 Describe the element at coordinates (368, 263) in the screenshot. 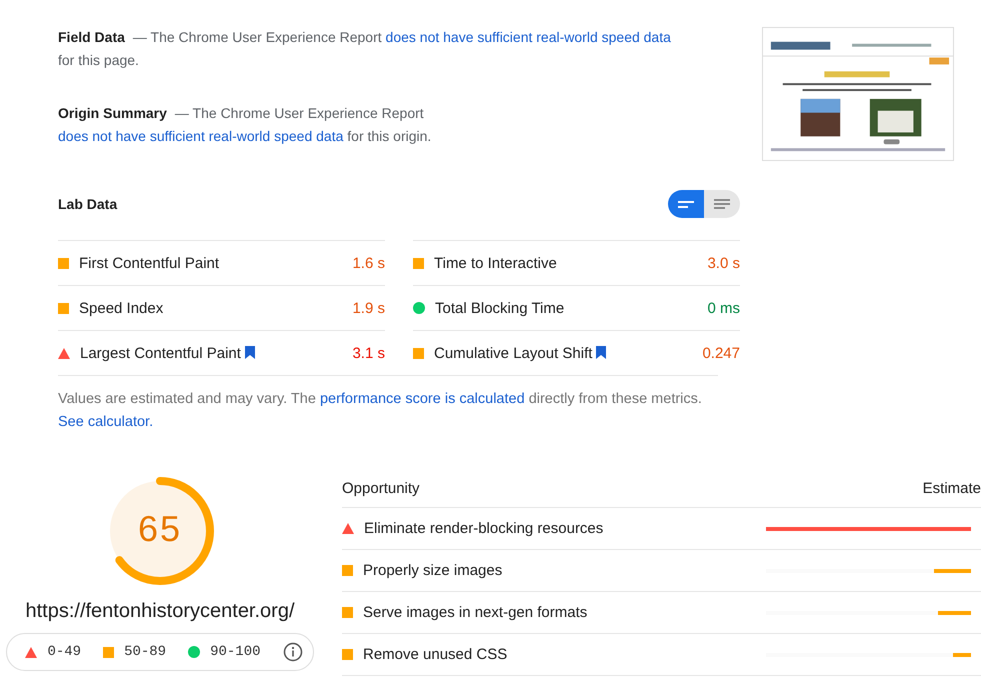

I see `metric-value: 1.6 s` at that location.